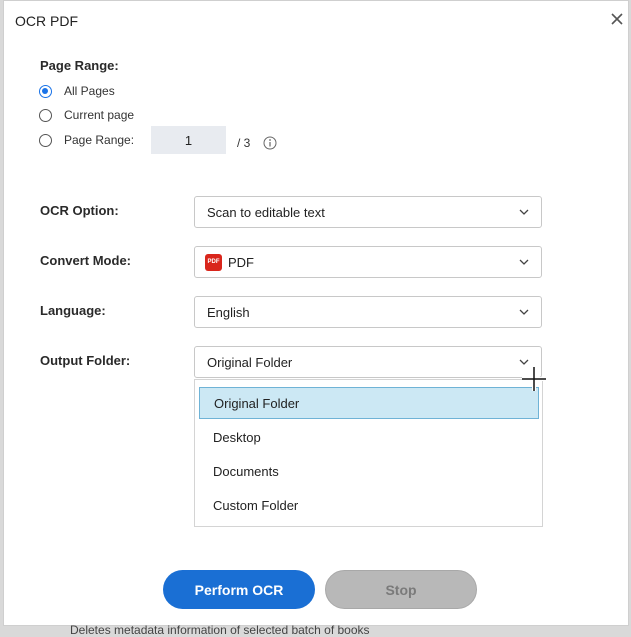 This screenshot has width=631, height=637. I want to click on radio-all-pages: All Pages, so click(77, 91).